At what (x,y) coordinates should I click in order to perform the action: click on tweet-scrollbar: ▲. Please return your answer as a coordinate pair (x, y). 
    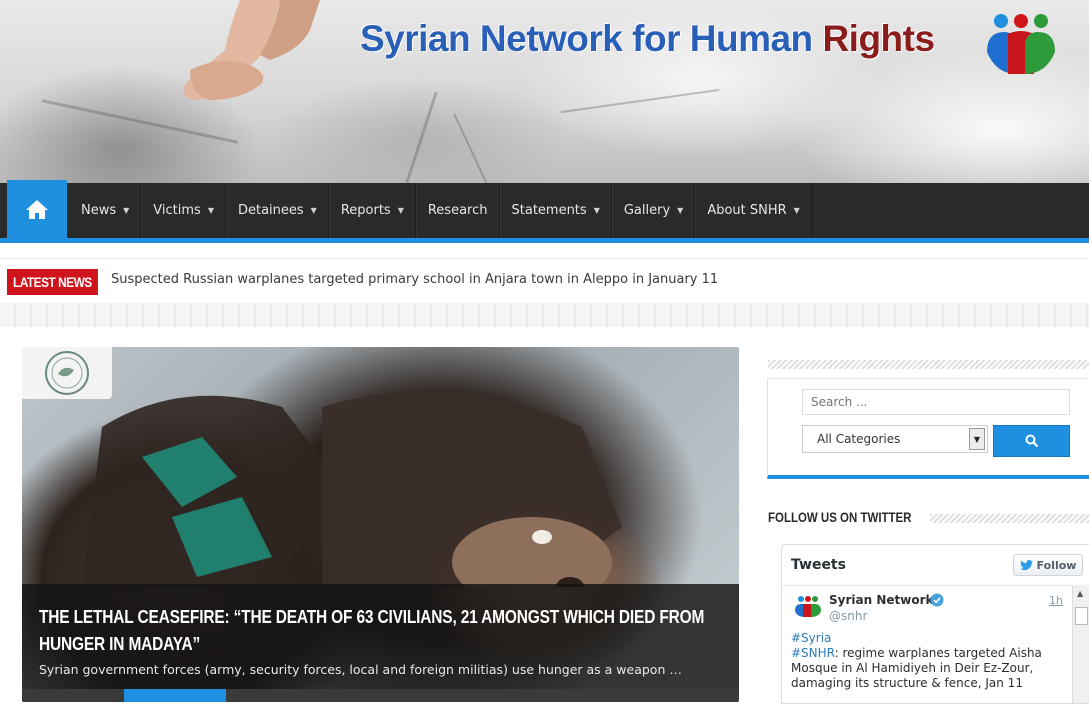
    Looking at the image, I should click on (1080, 644).